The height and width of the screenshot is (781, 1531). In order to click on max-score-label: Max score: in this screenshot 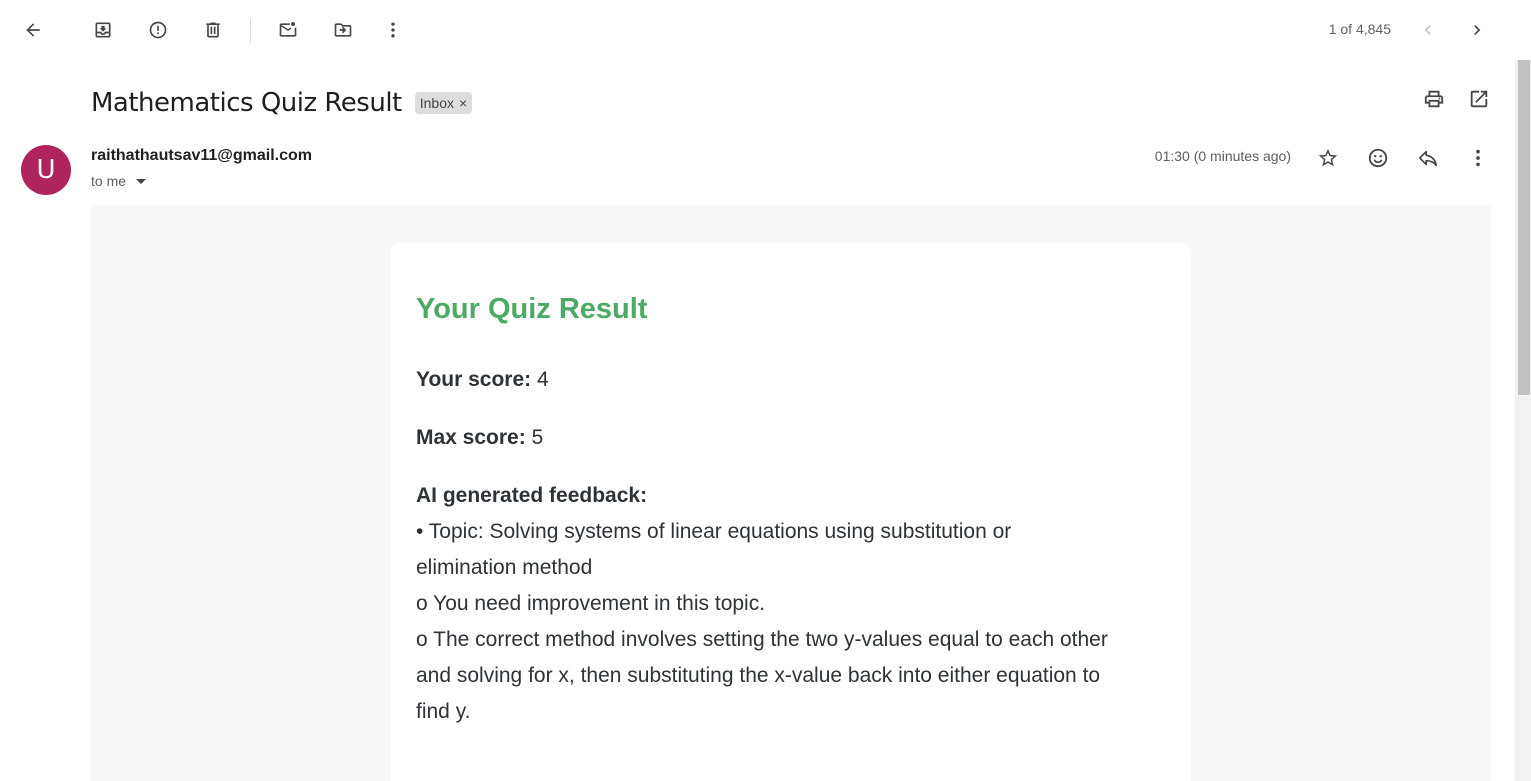, I will do `click(471, 437)`.